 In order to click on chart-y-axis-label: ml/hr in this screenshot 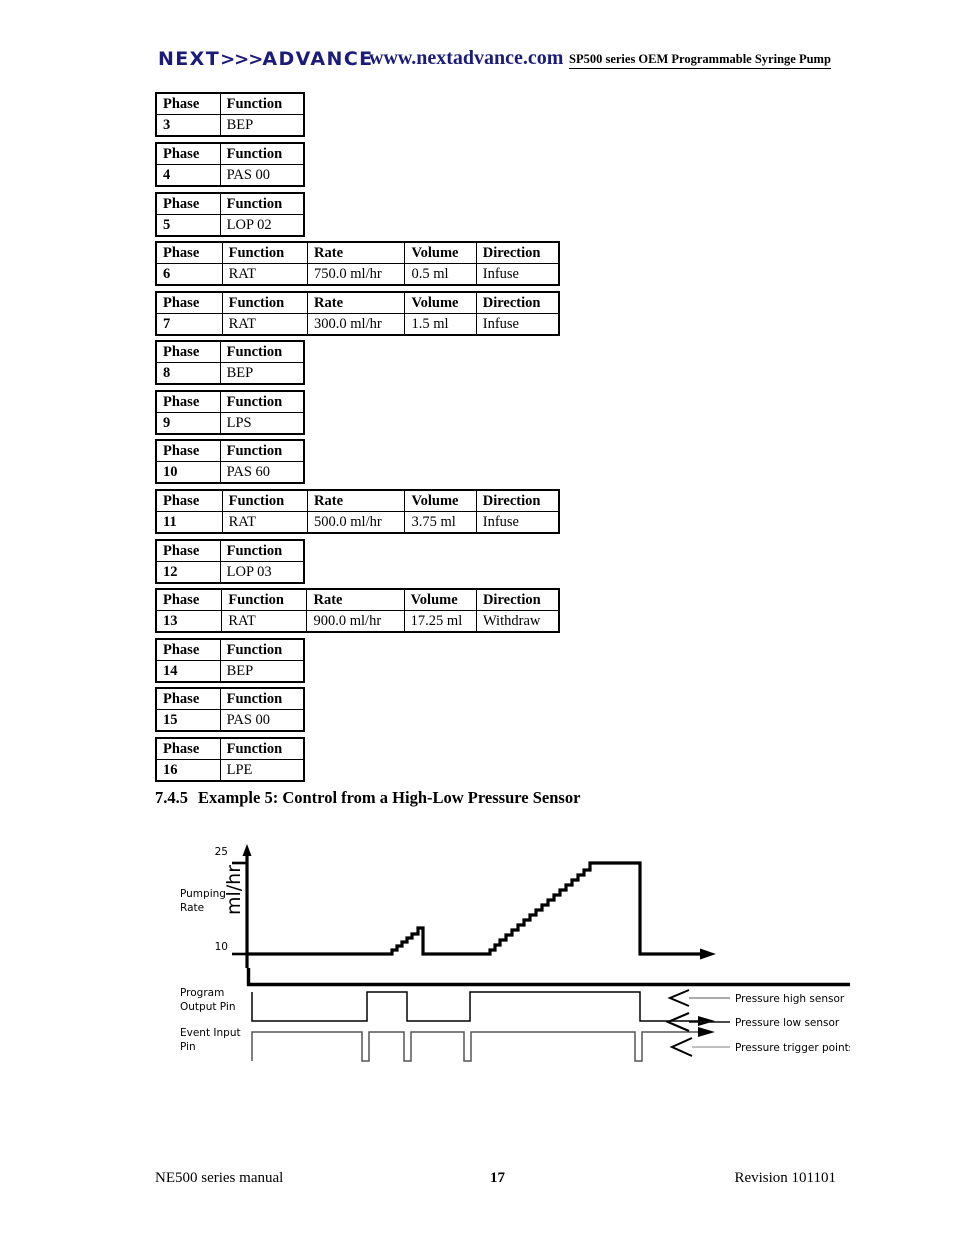, I will do `click(234, 890)`.